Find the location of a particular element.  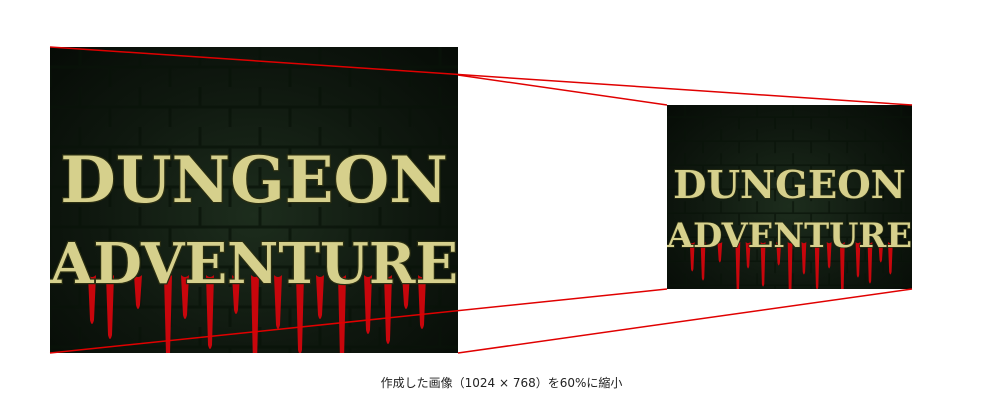

resized-image: DUNGEON ADVENTURE is located at coordinates (789, 197).